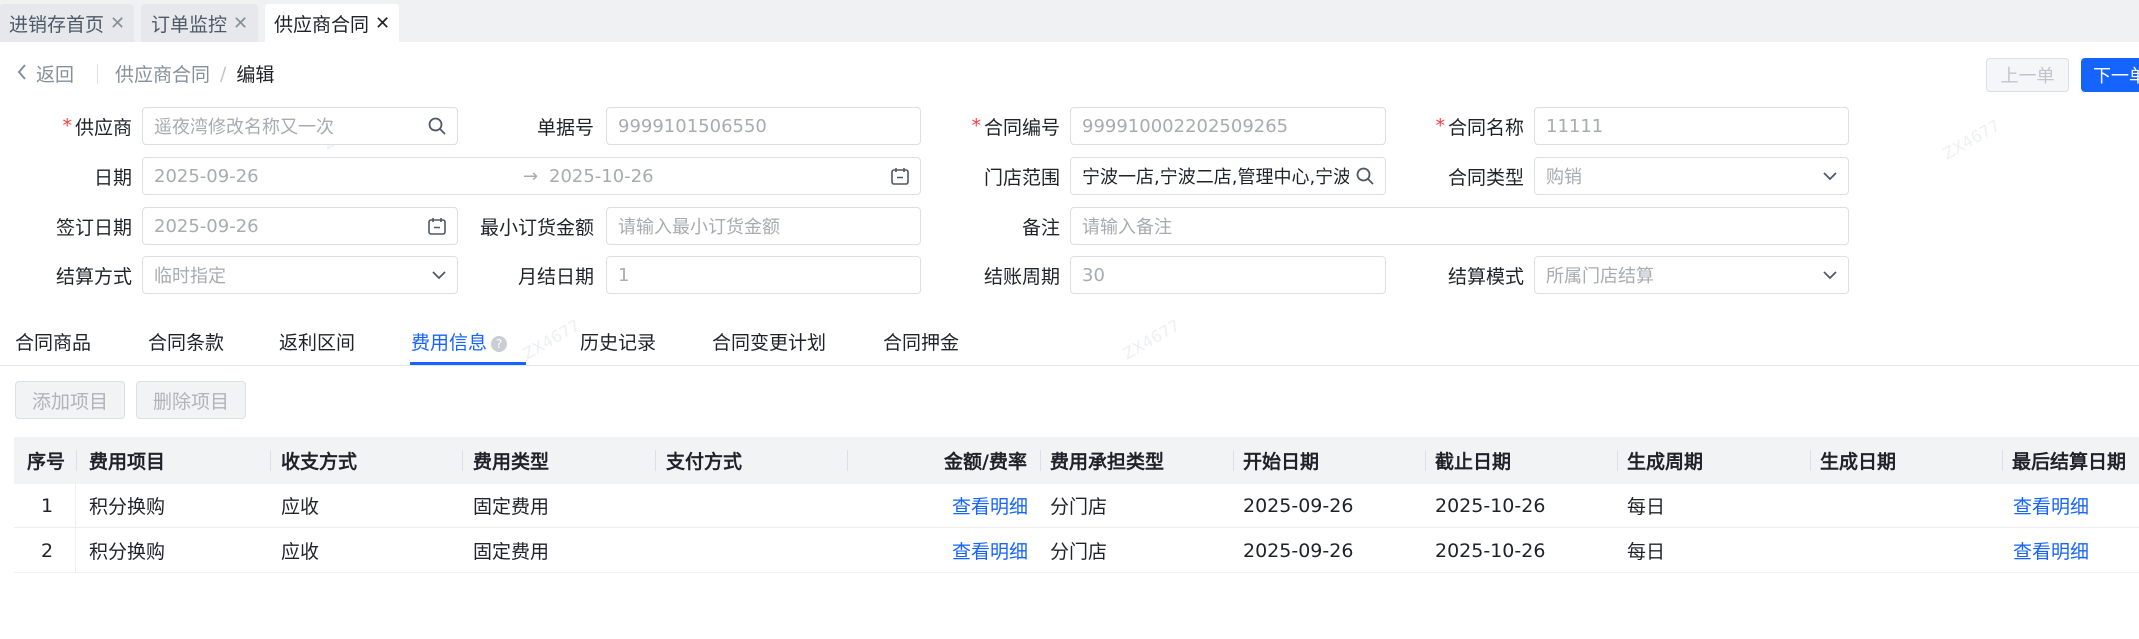 The width and height of the screenshot is (2139, 639). What do you see at coordinates (127, 552) in the screenshot?
I see `cell-fee-item: 积分换购` at bounding box center [127, 552].